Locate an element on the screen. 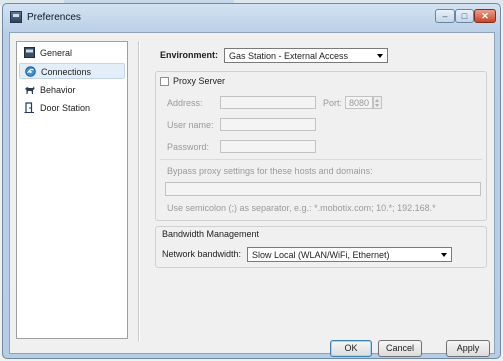 The image size is (503, 361). sidebar-item-label: General is located at coordinates (56, 53).